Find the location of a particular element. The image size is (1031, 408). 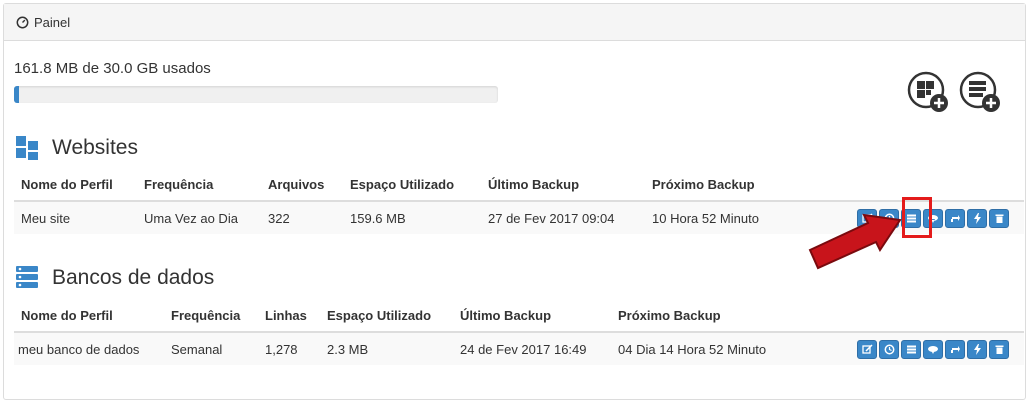

space-used: 159.6 MB is located at coordinates (412, 217).